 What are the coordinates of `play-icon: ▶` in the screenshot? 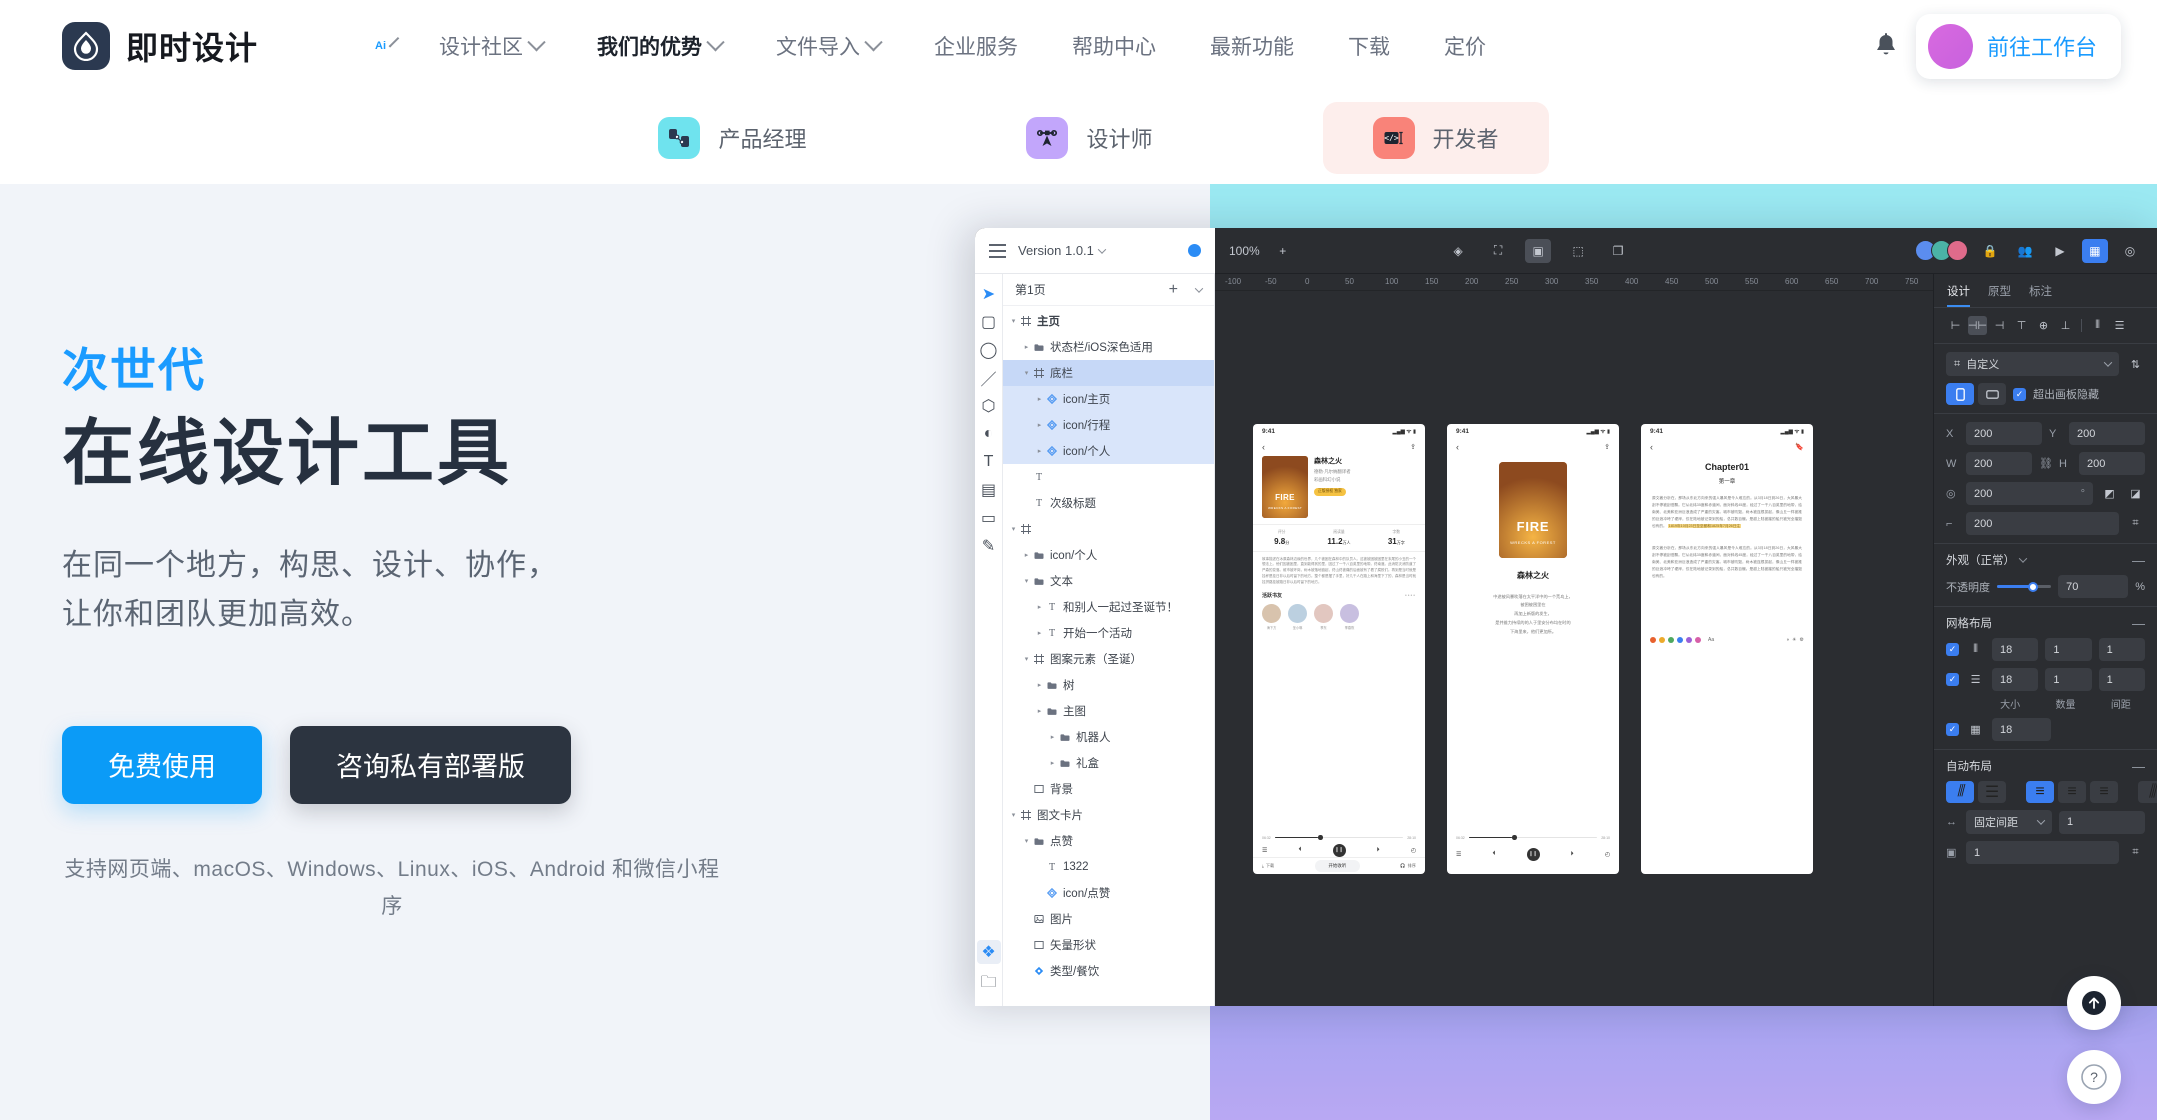 It's located at (2060, 251).